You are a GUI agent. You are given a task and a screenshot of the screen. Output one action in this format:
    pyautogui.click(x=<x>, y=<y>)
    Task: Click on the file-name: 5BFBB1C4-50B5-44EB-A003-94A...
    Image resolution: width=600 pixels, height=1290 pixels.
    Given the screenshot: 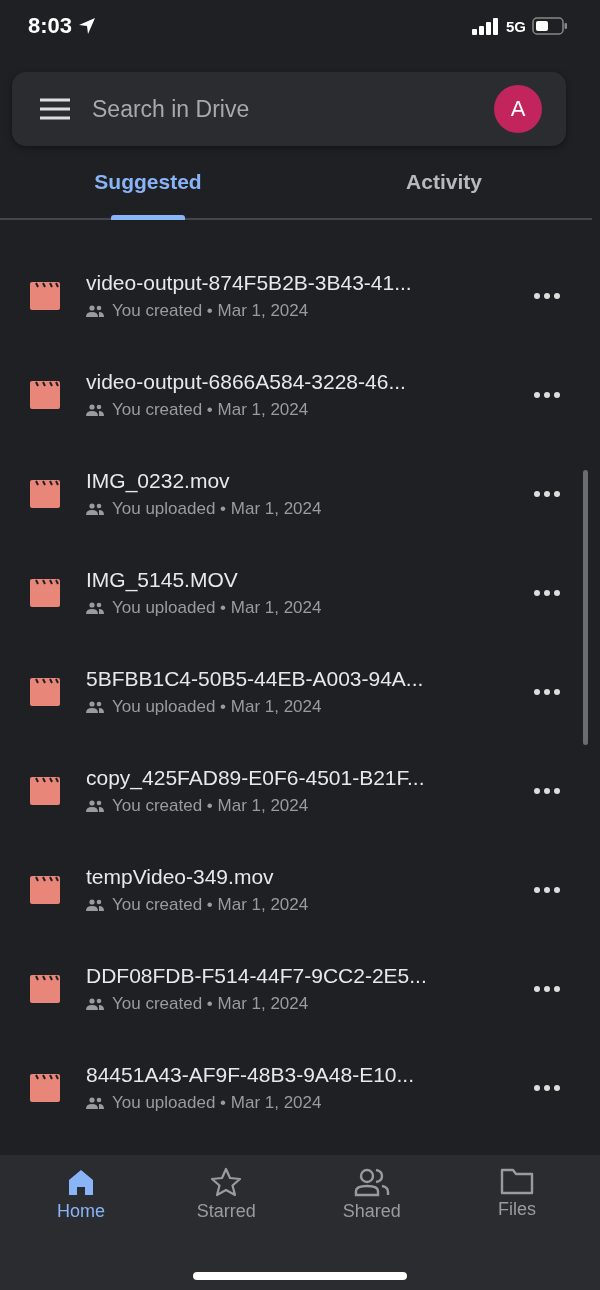 What is the action you would take?
    pyautogui.click(x=296, y=678)
    